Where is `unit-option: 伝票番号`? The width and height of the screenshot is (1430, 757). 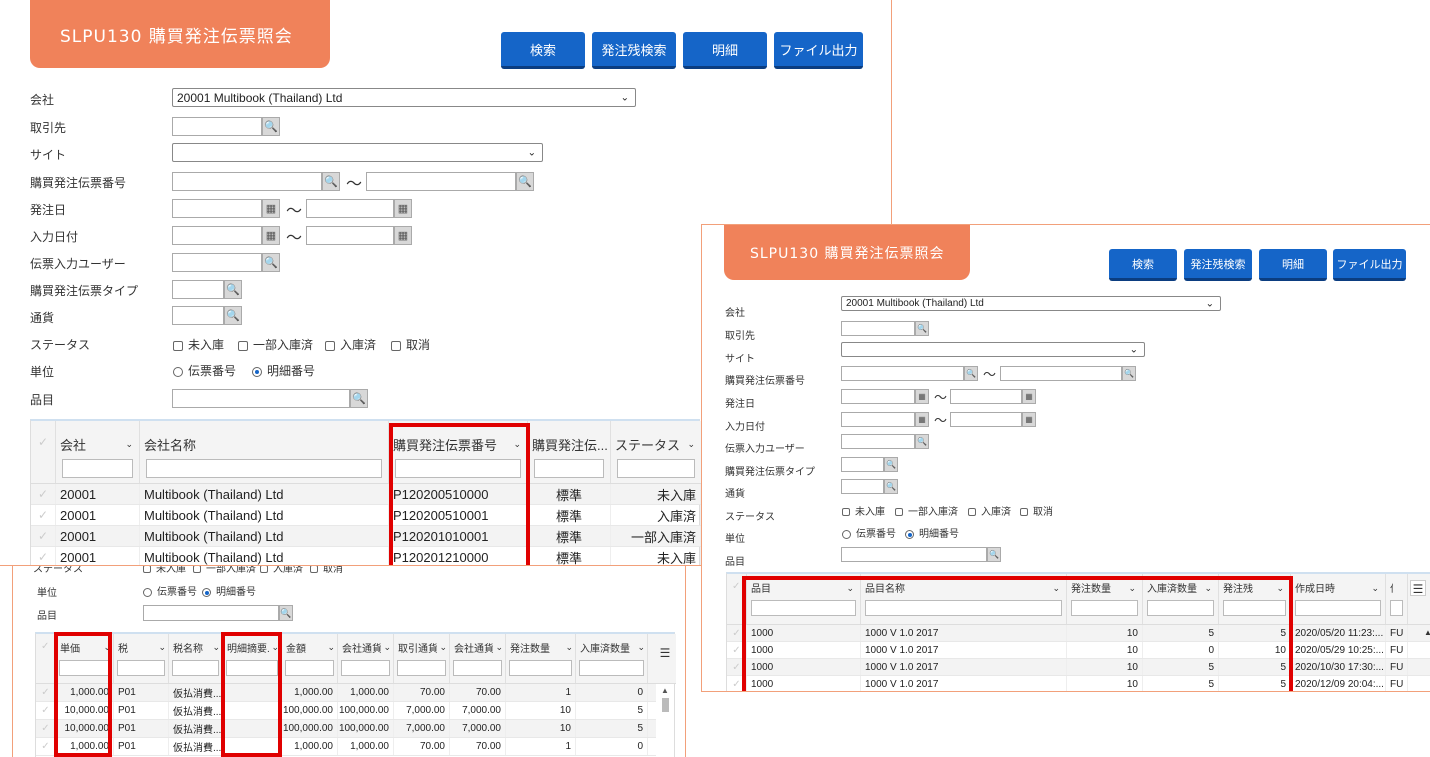 unit-option: 伝票番号 is located at coordinates (869, 532).